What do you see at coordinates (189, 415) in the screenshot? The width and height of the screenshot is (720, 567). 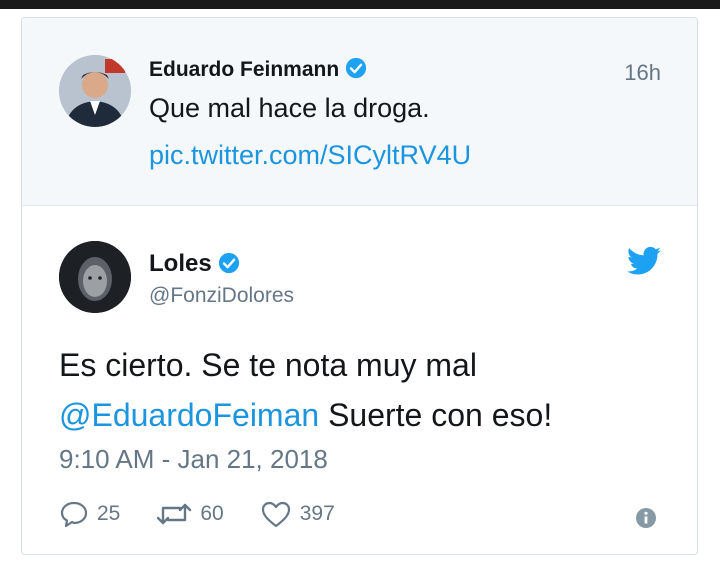 I see `mention-link: @EduardoFeiman` at bounding box center [189, 415].